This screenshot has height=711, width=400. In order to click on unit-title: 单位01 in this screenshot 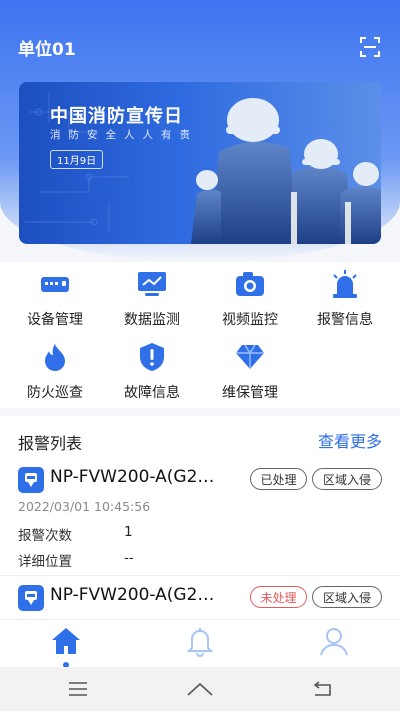, I will do `click(47, 47)`.